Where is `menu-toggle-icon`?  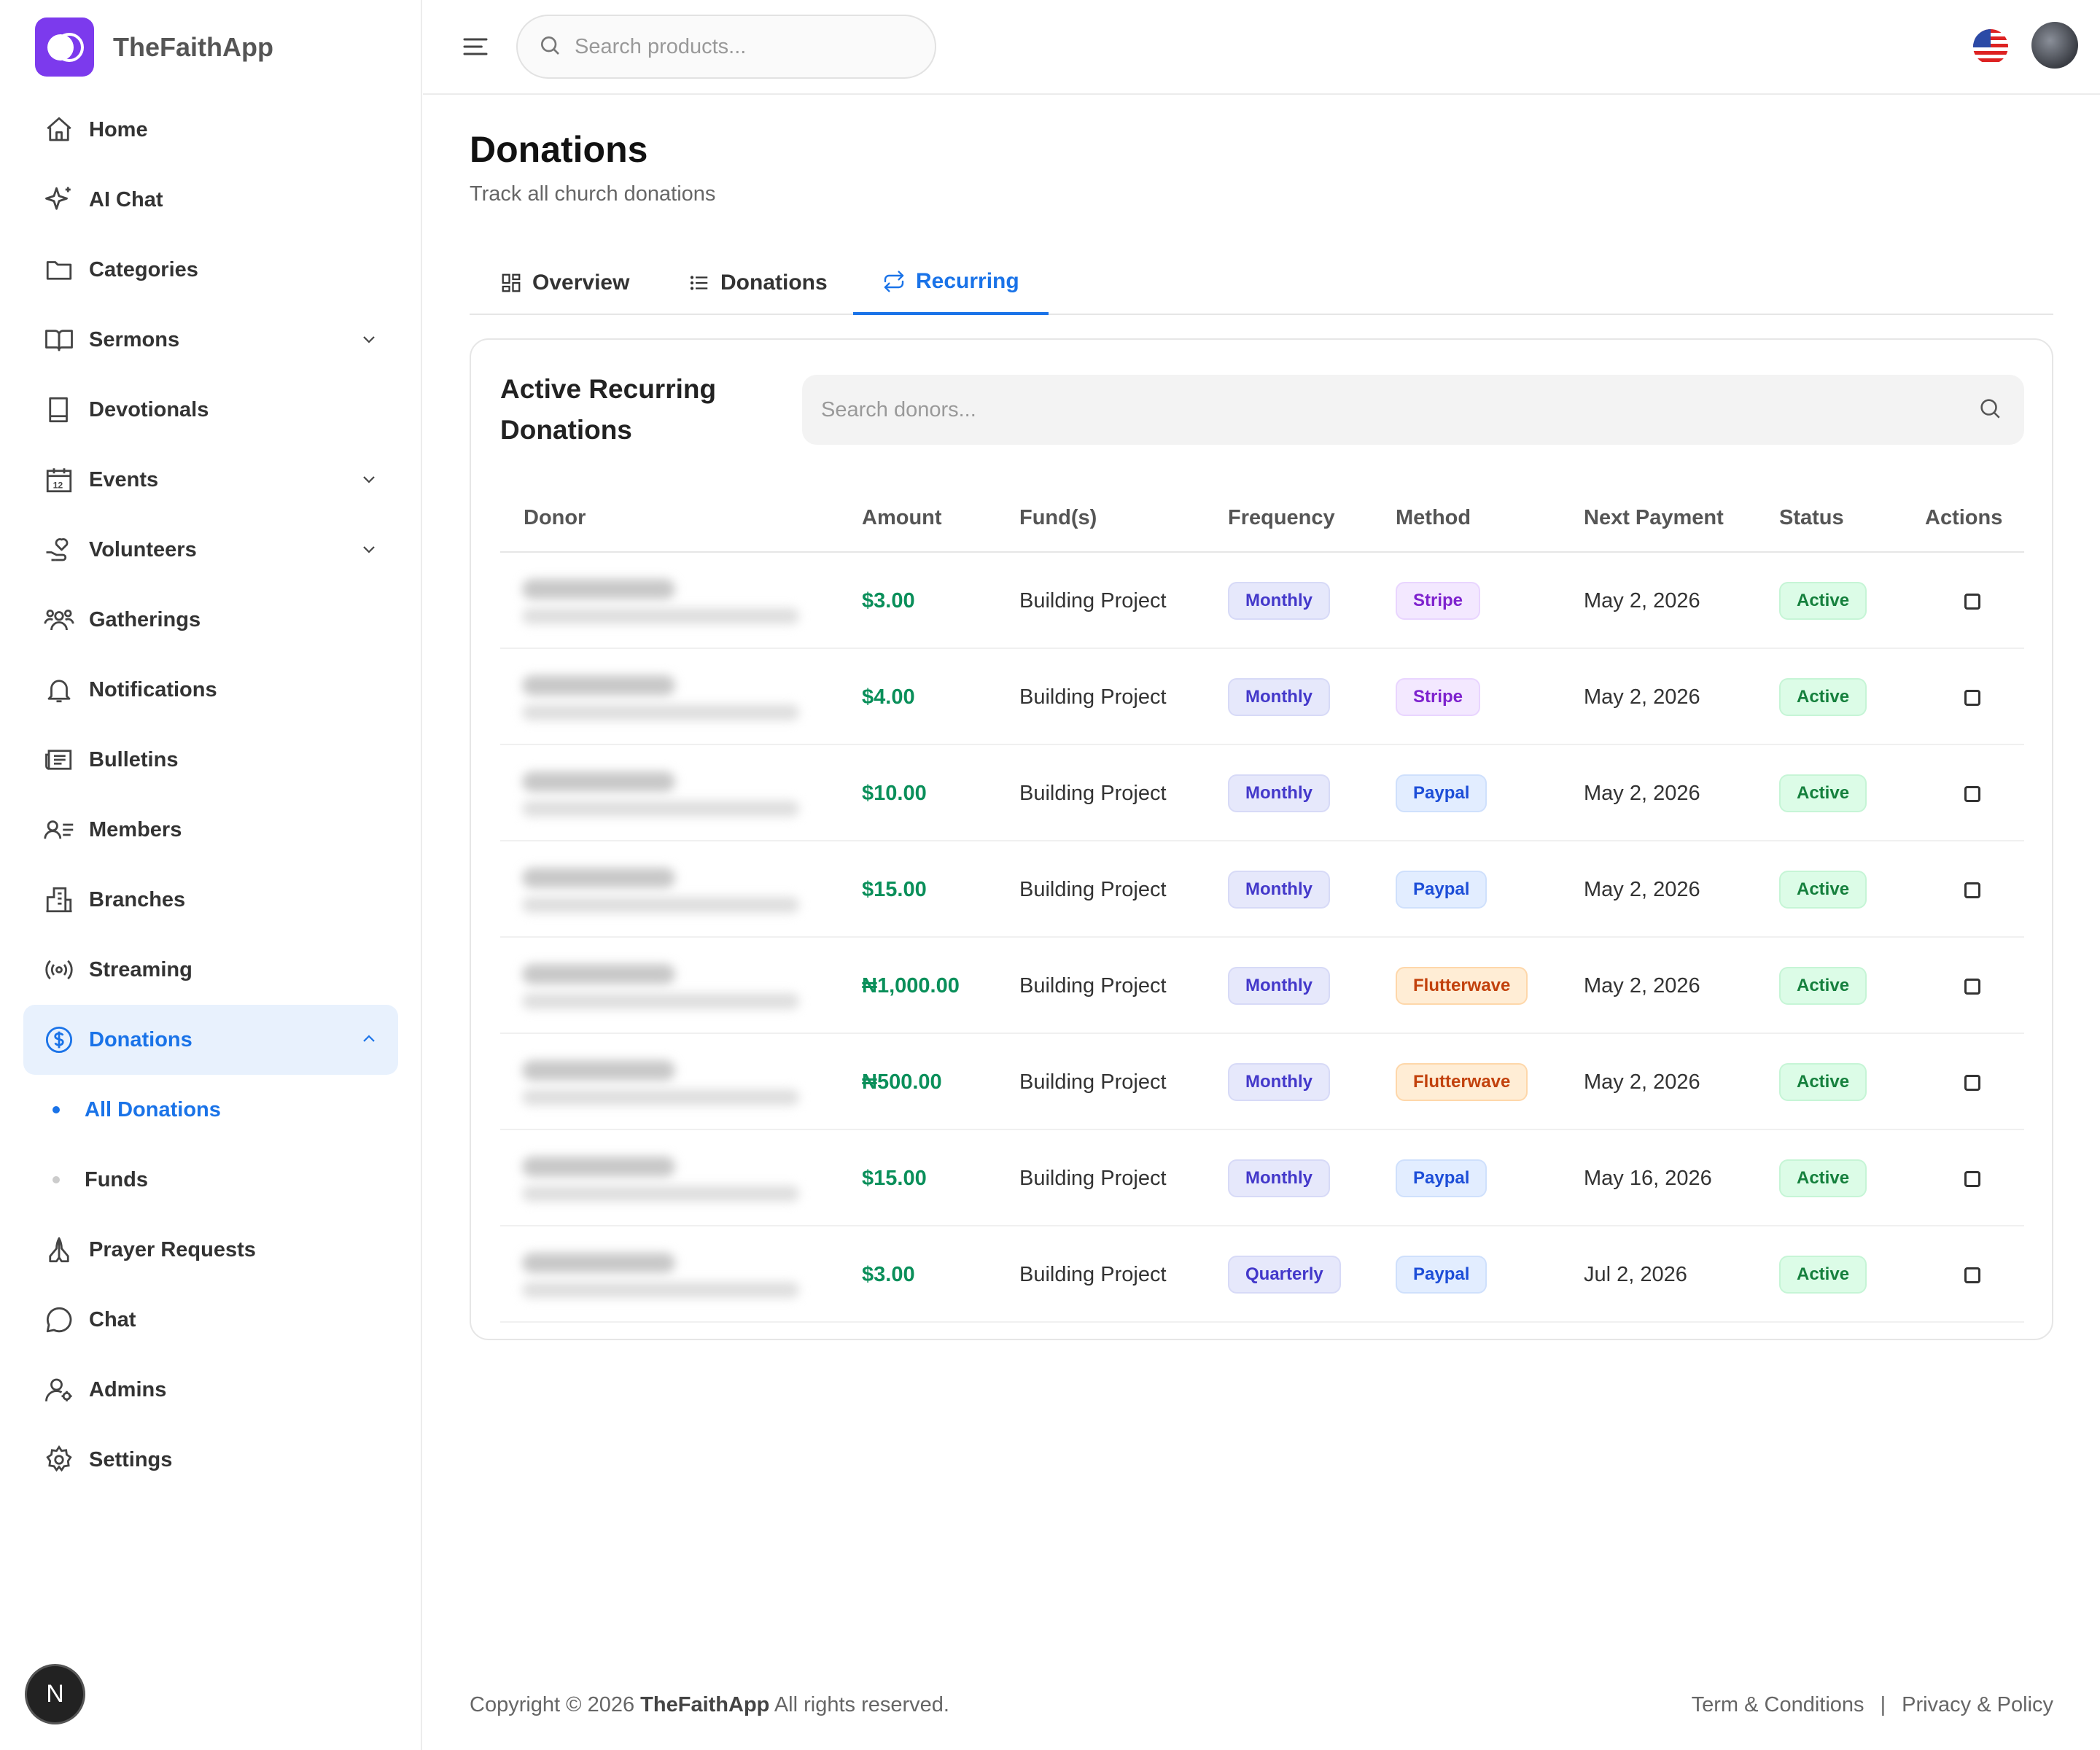
menu-toggle-icon is located at coordinates (475, 48).